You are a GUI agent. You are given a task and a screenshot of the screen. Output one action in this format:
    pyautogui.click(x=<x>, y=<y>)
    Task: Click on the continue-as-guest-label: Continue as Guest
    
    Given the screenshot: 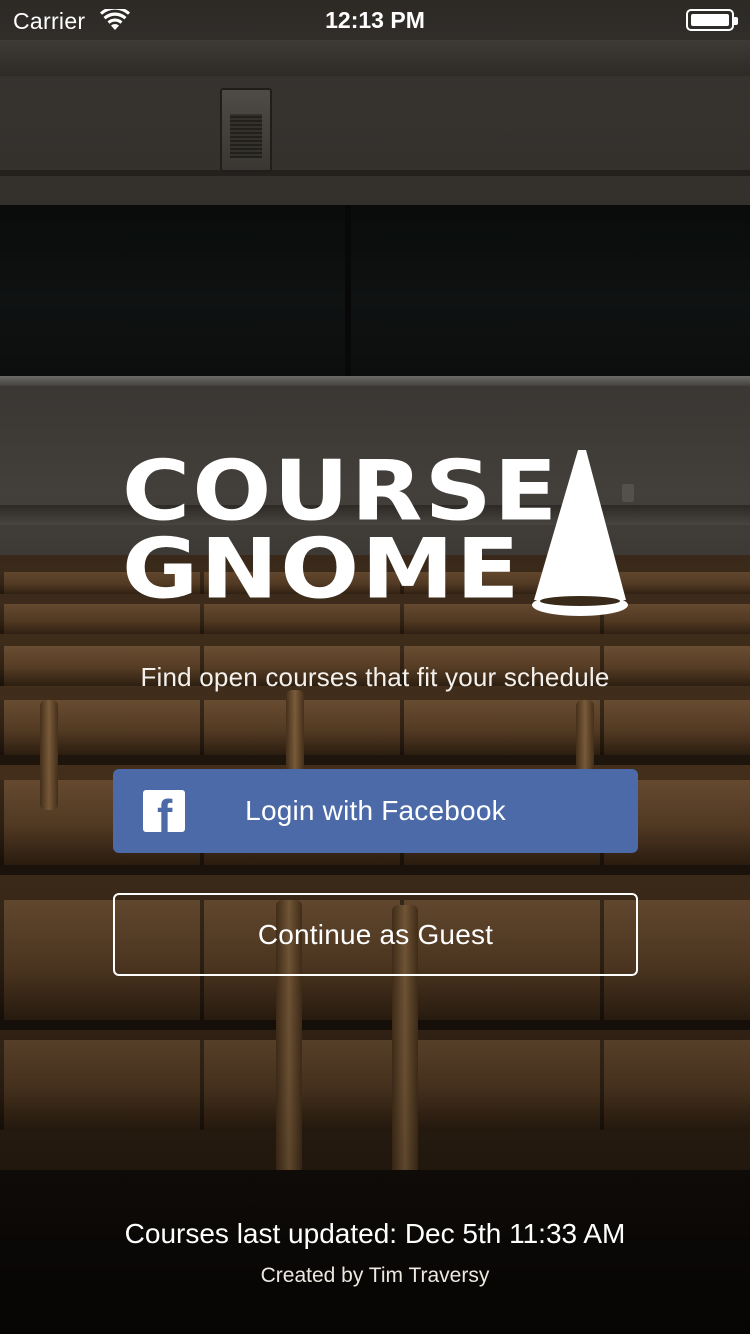 What is the action you would take?
    pyautogui.click(x=375, y=934)
    